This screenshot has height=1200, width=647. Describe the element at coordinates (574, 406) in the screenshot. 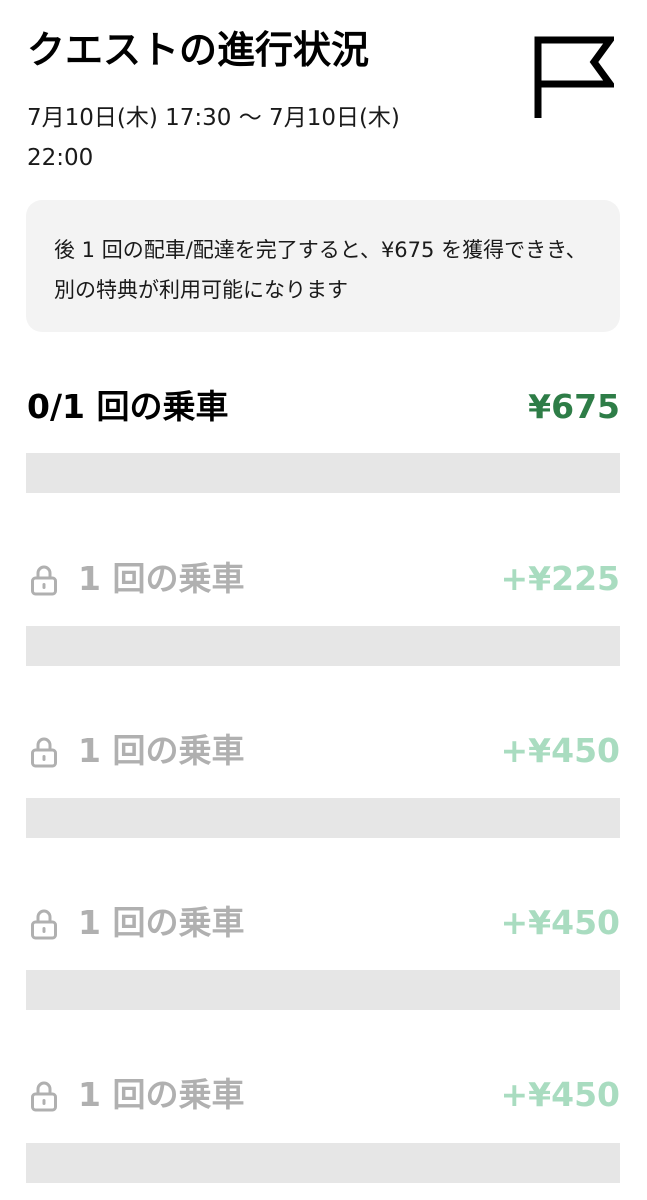

I see `progress-amount: ¥675` at that location.